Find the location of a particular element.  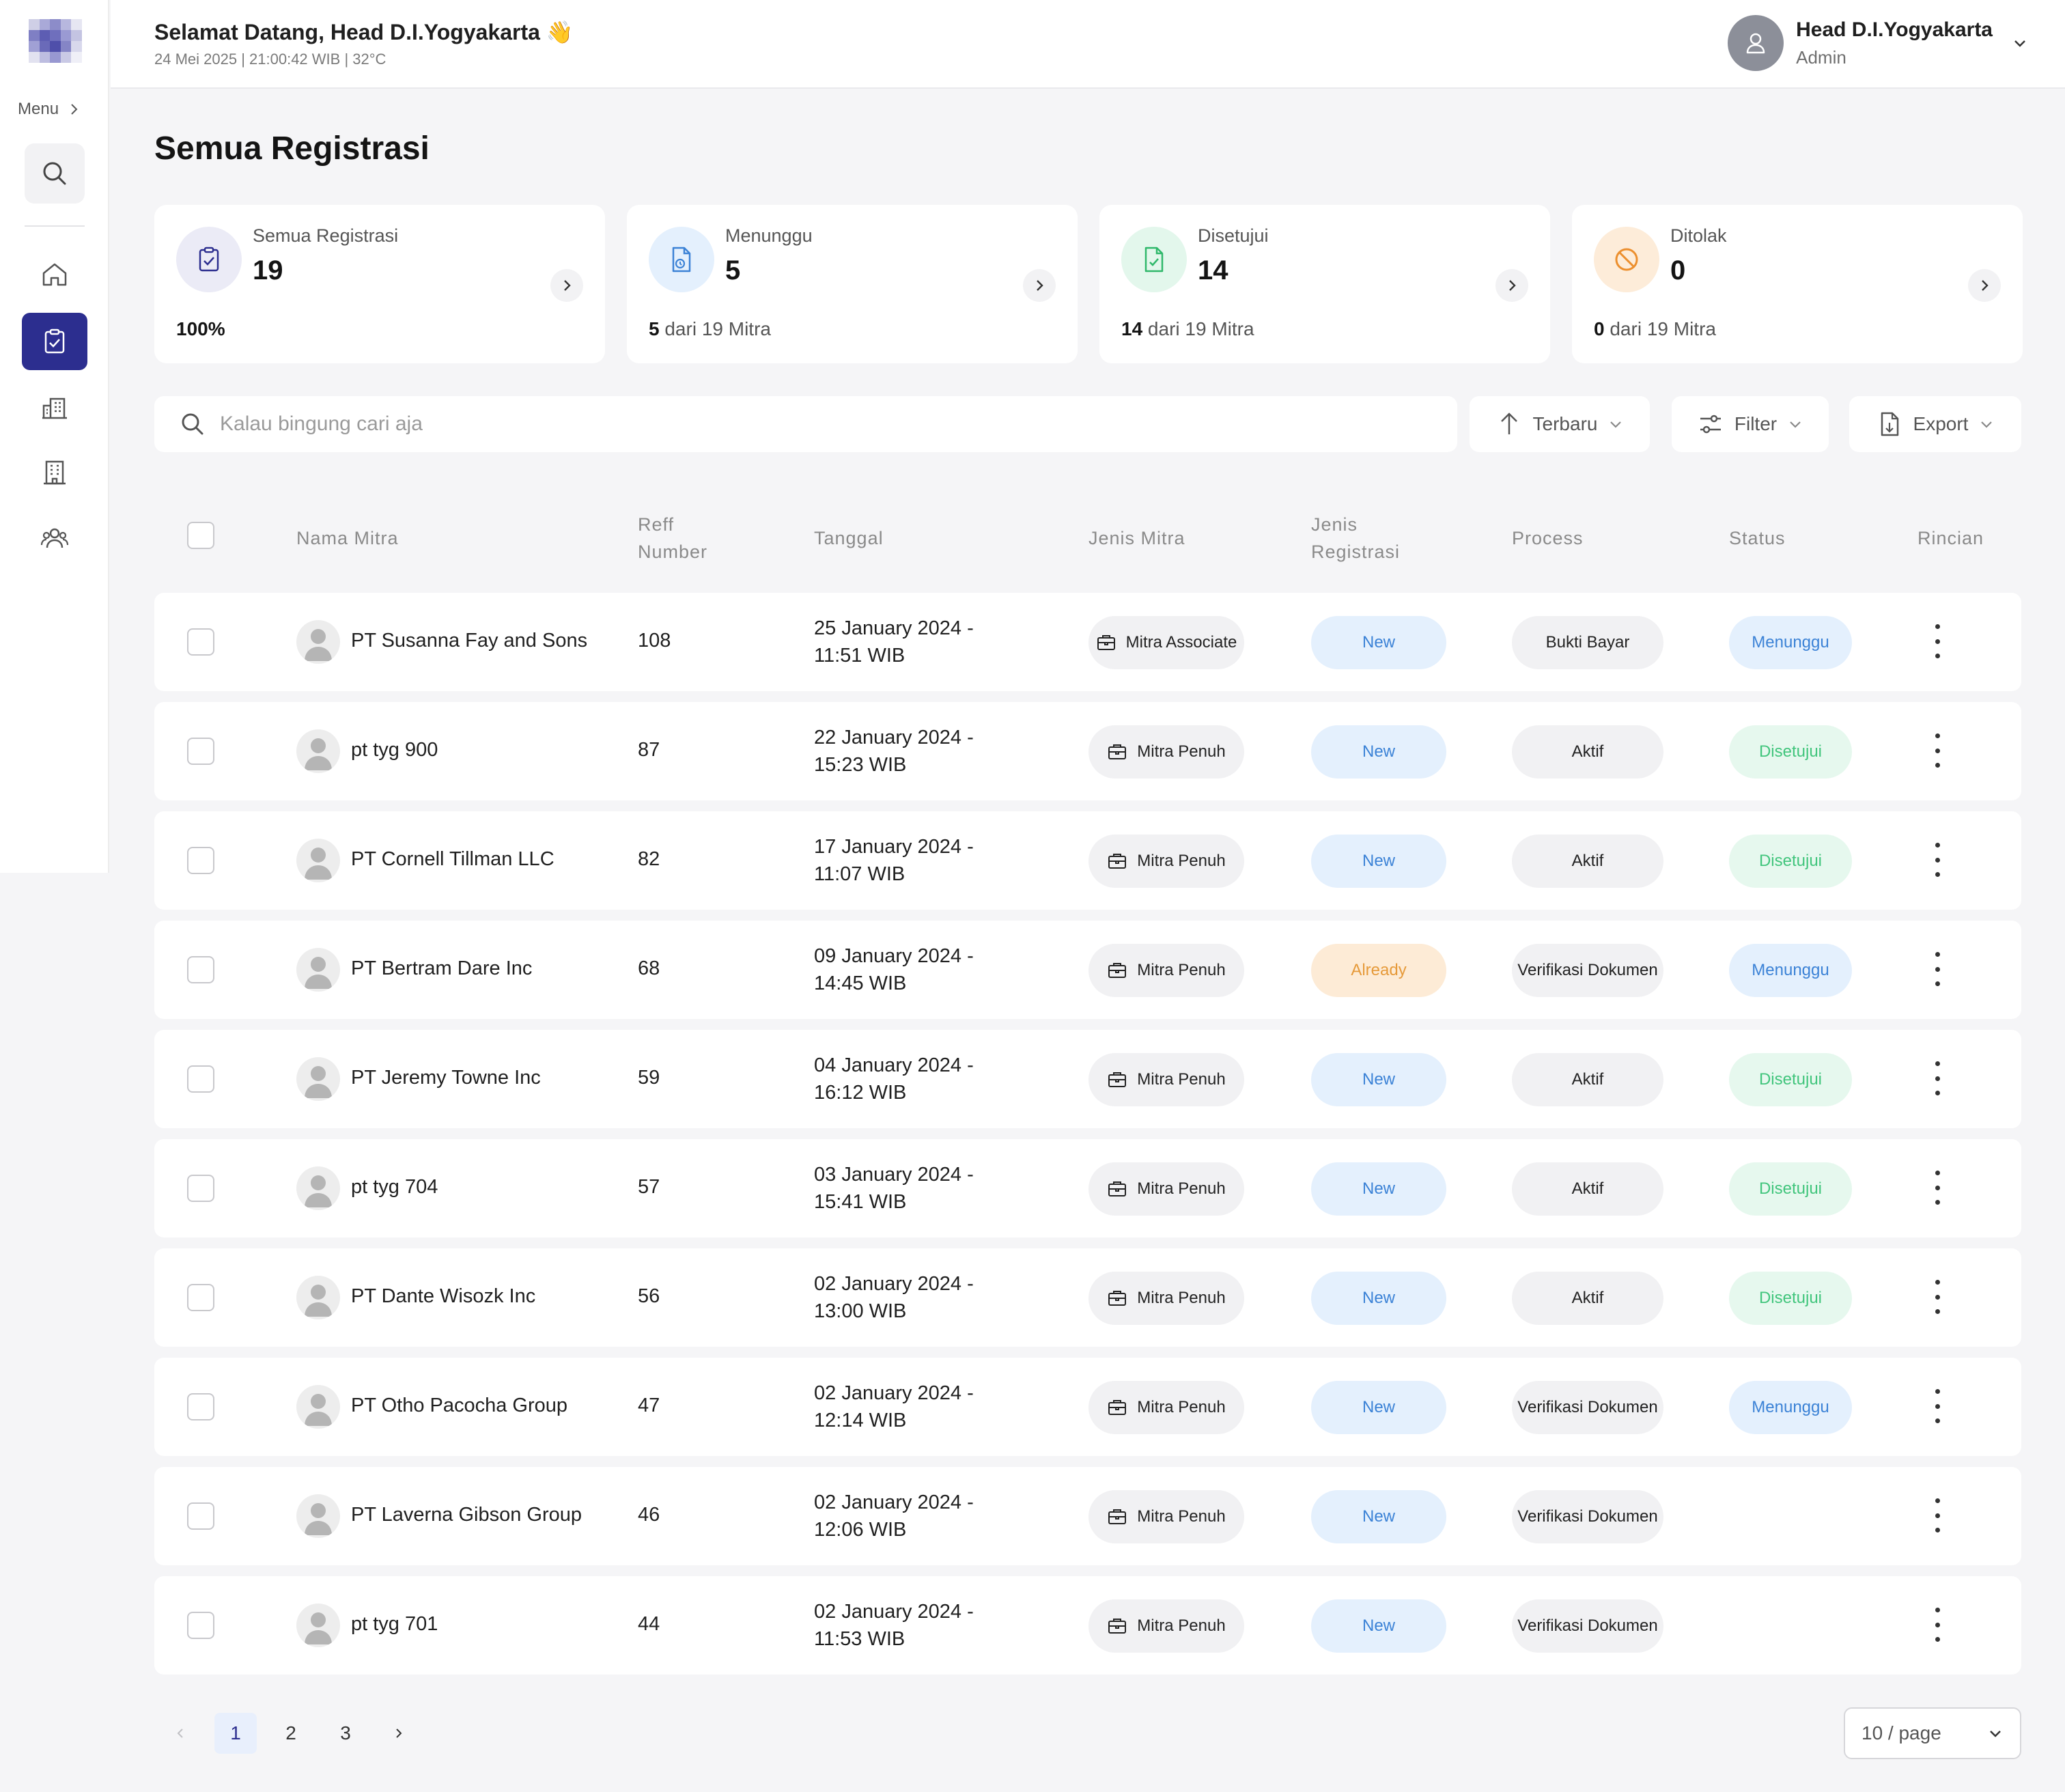

search-input is located at coordinates (800, 424).